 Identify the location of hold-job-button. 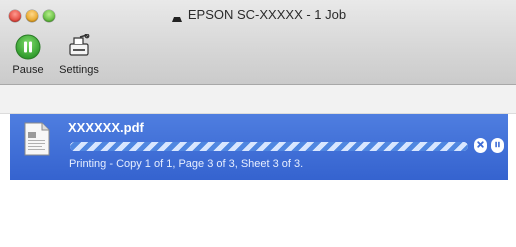
(497, 146).